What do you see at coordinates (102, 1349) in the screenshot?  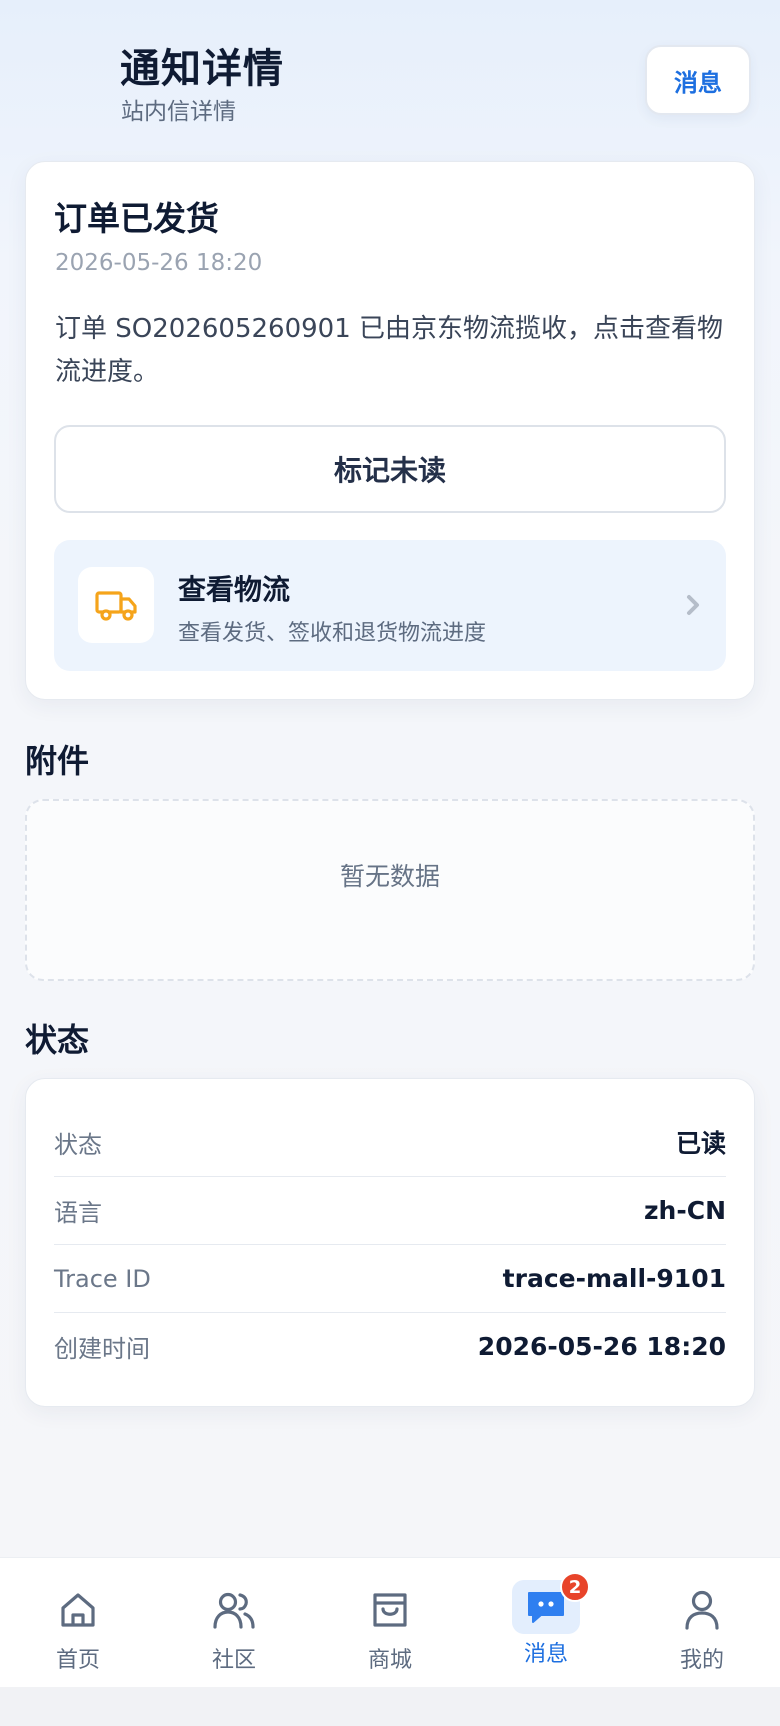 I see `row-label: 创建时间` at bounding box center [102, 1349].